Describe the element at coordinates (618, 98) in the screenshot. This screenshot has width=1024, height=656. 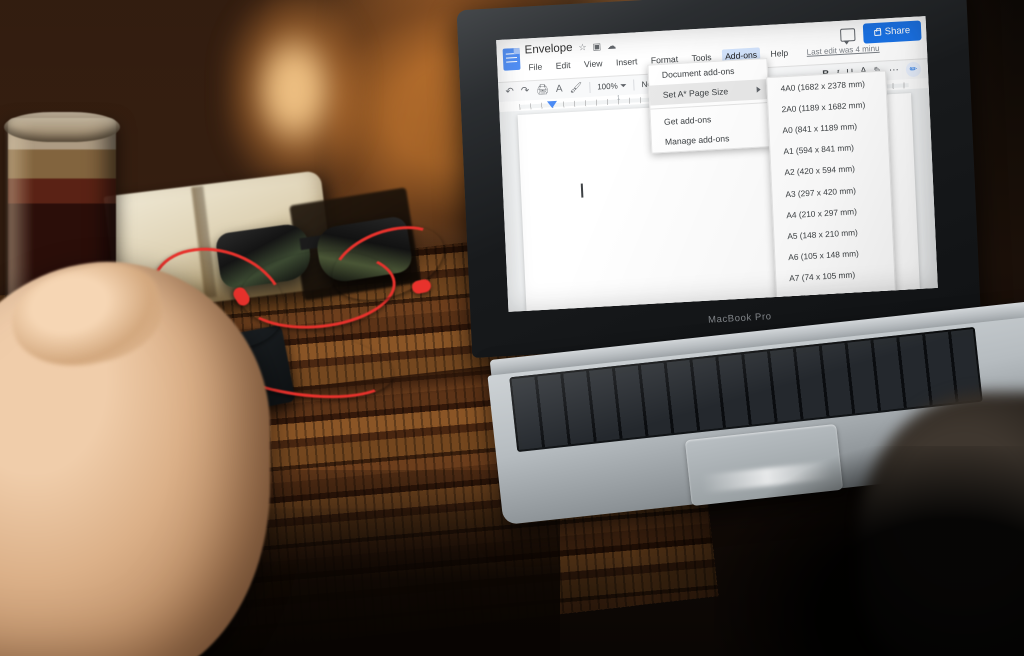
I see `ruler-number-1: 1` at that location.